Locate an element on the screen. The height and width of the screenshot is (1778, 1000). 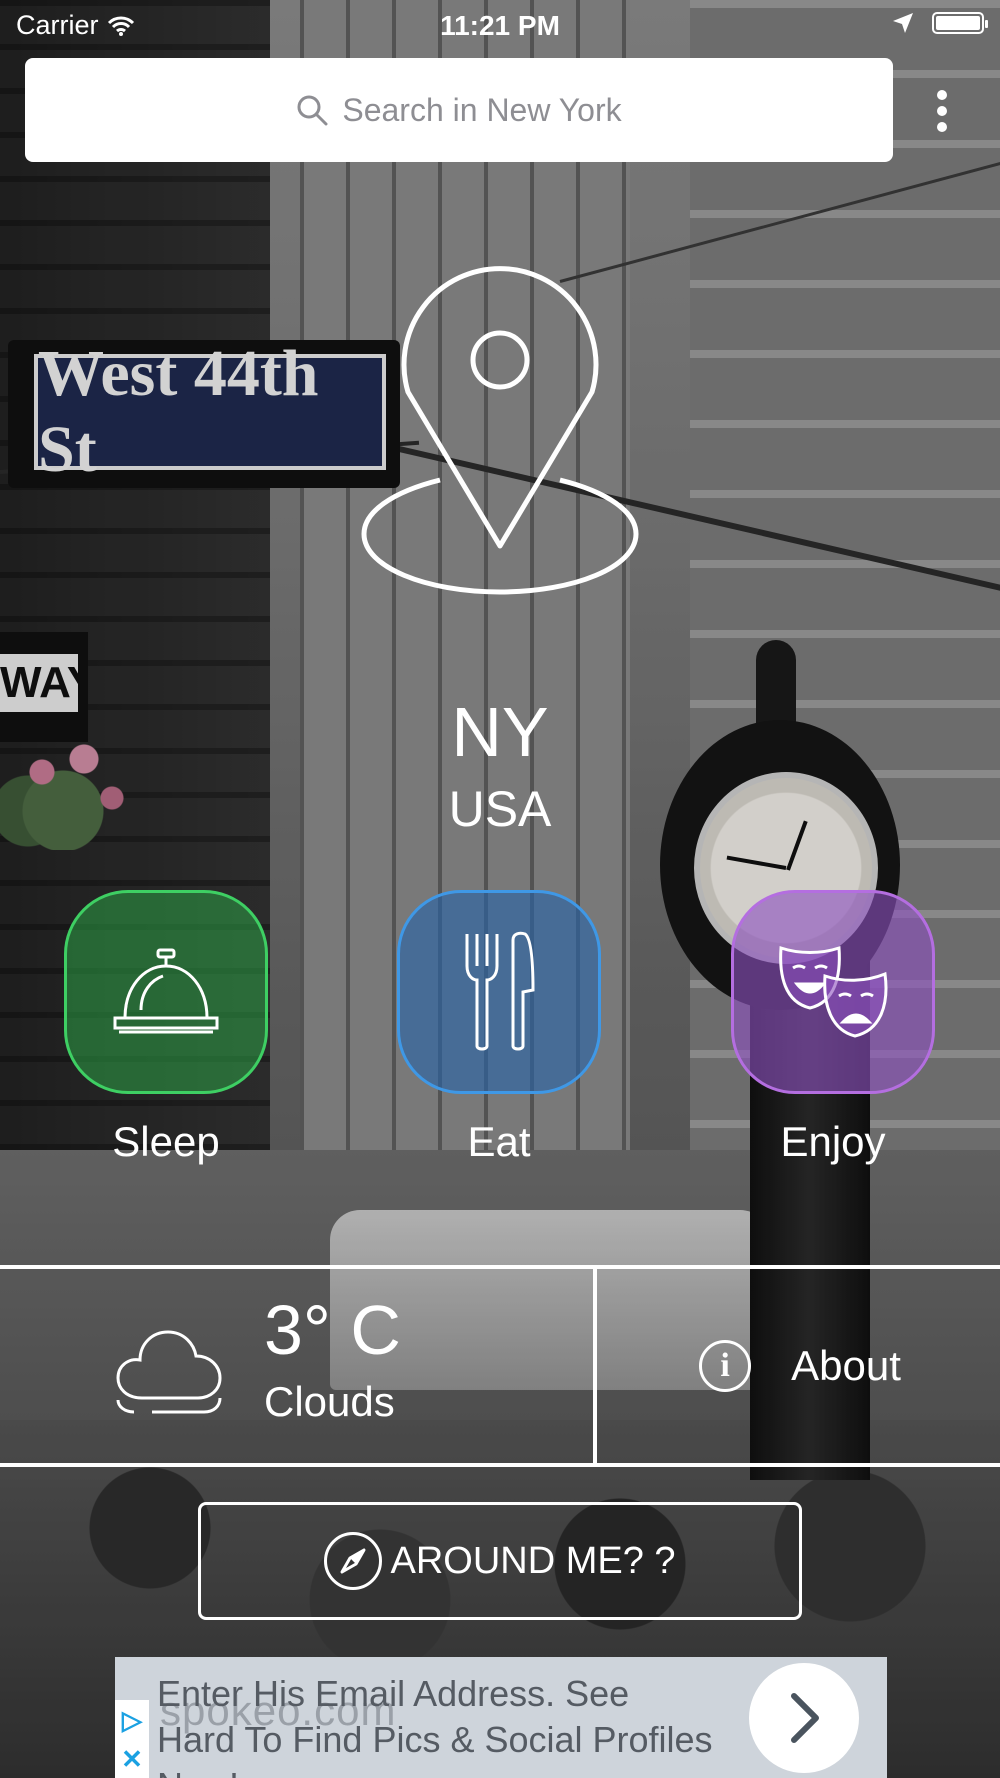
more-menu-button is located at coordinates (942, 111).